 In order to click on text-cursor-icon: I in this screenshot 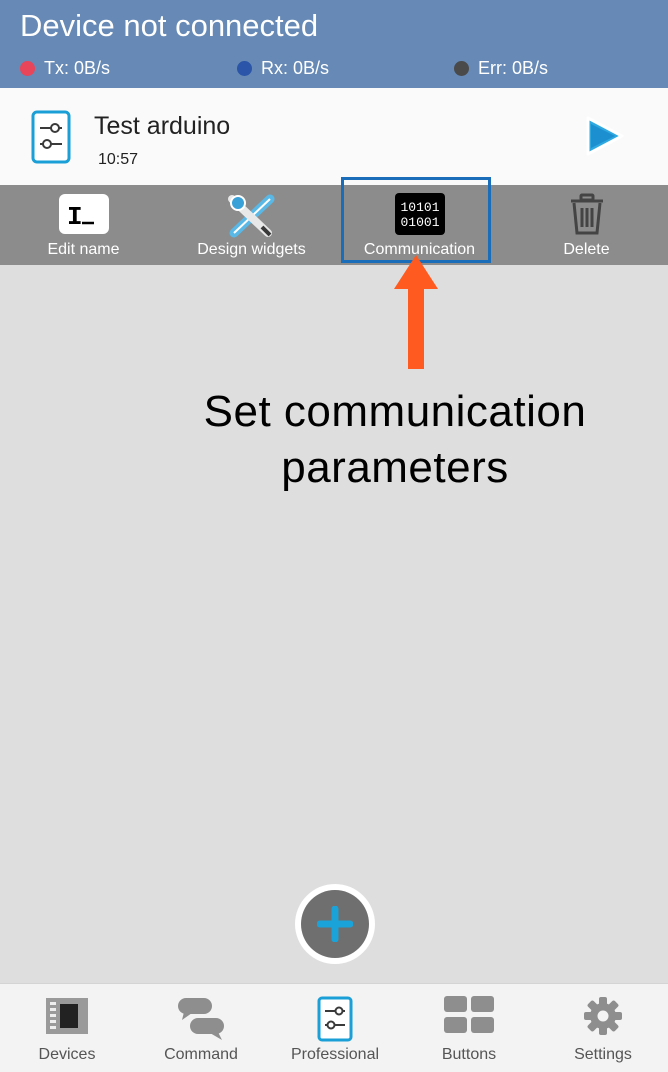, I will do `click(84, 216)`.